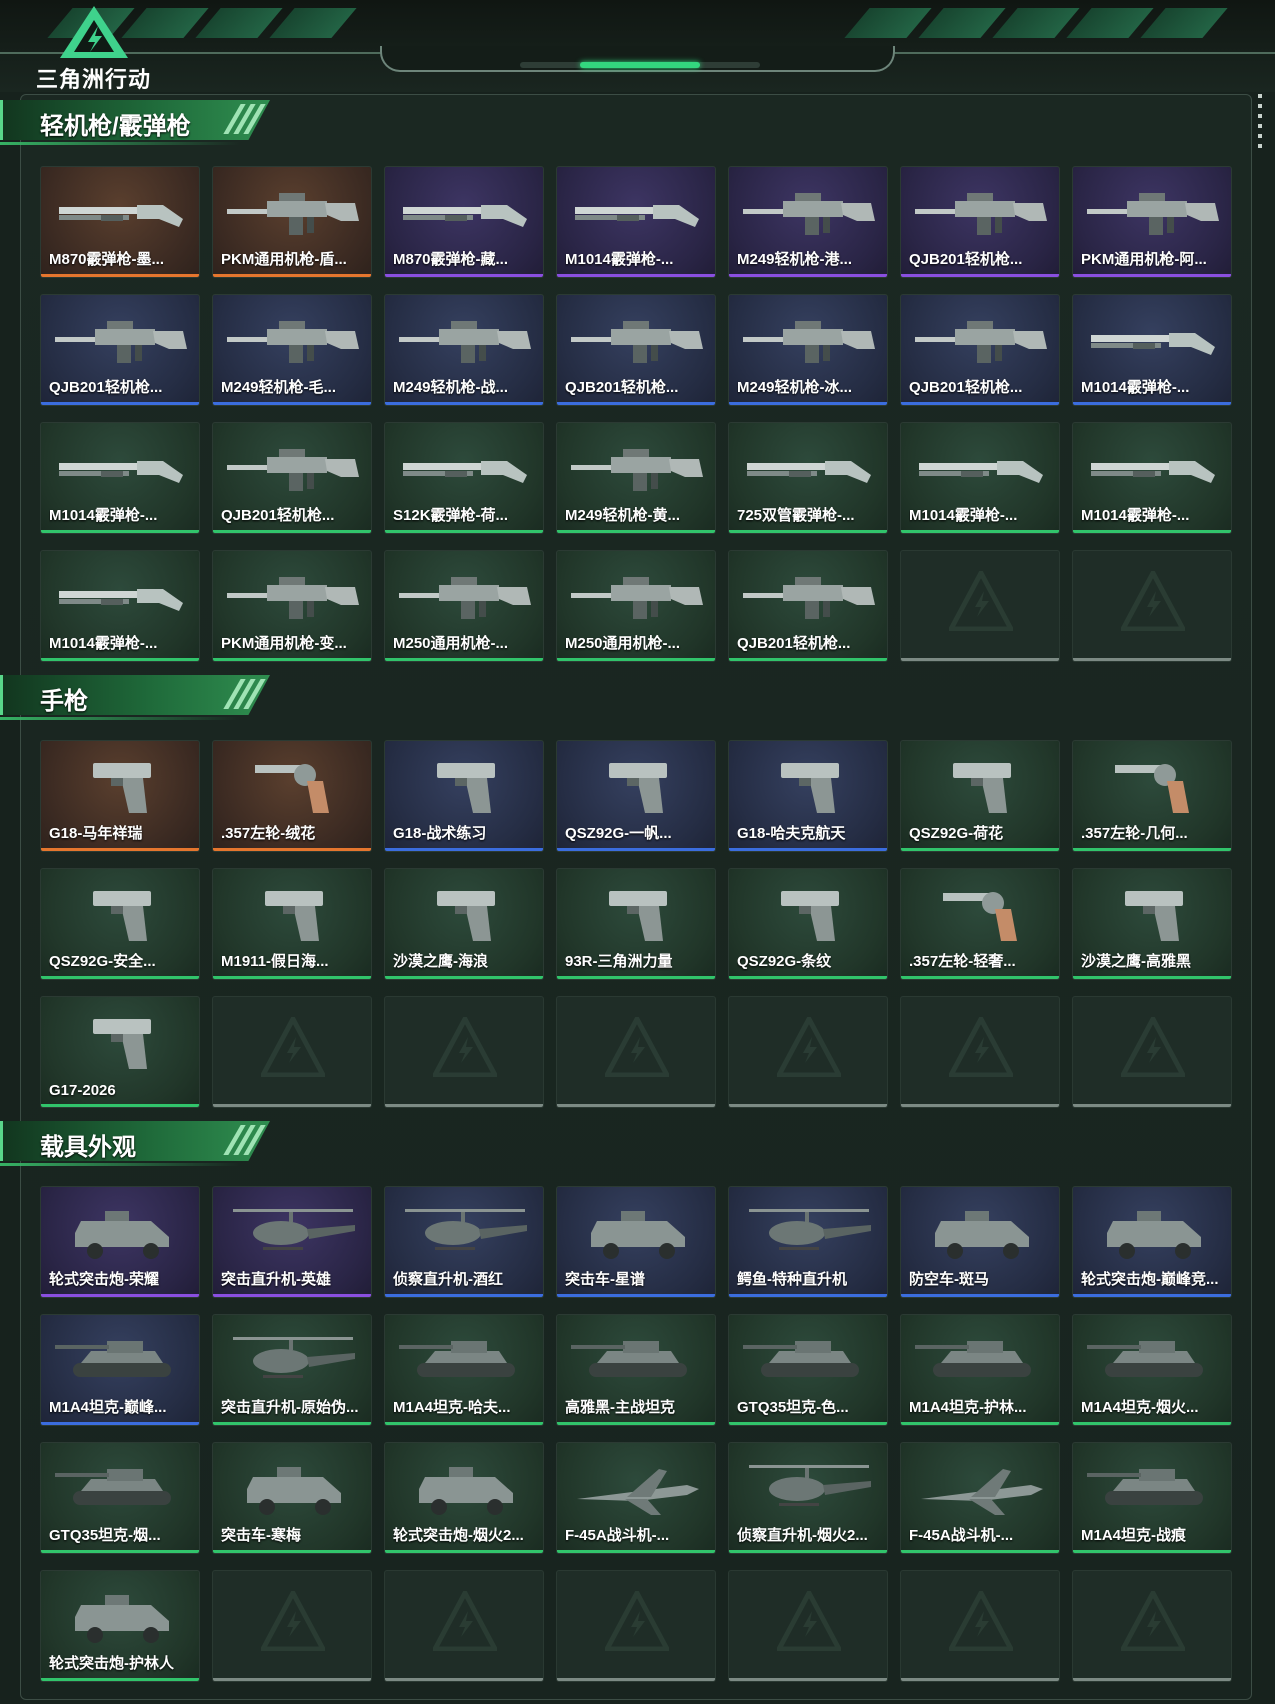  Describe the element at coordinates (121, 340) in the screenshot. I see `machine-gun-icon` at that location.